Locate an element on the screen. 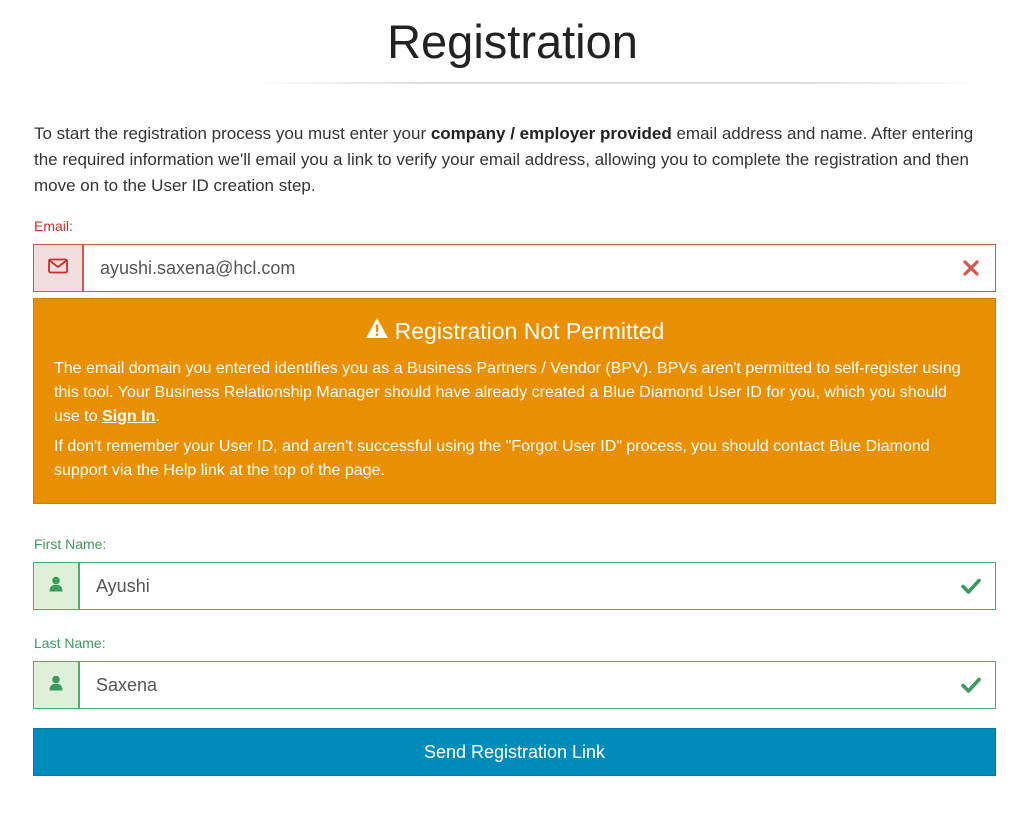 Image resolution: width=1025 pixels, height=817 pixels. first-name-addon is located at coordinates (56, 586).